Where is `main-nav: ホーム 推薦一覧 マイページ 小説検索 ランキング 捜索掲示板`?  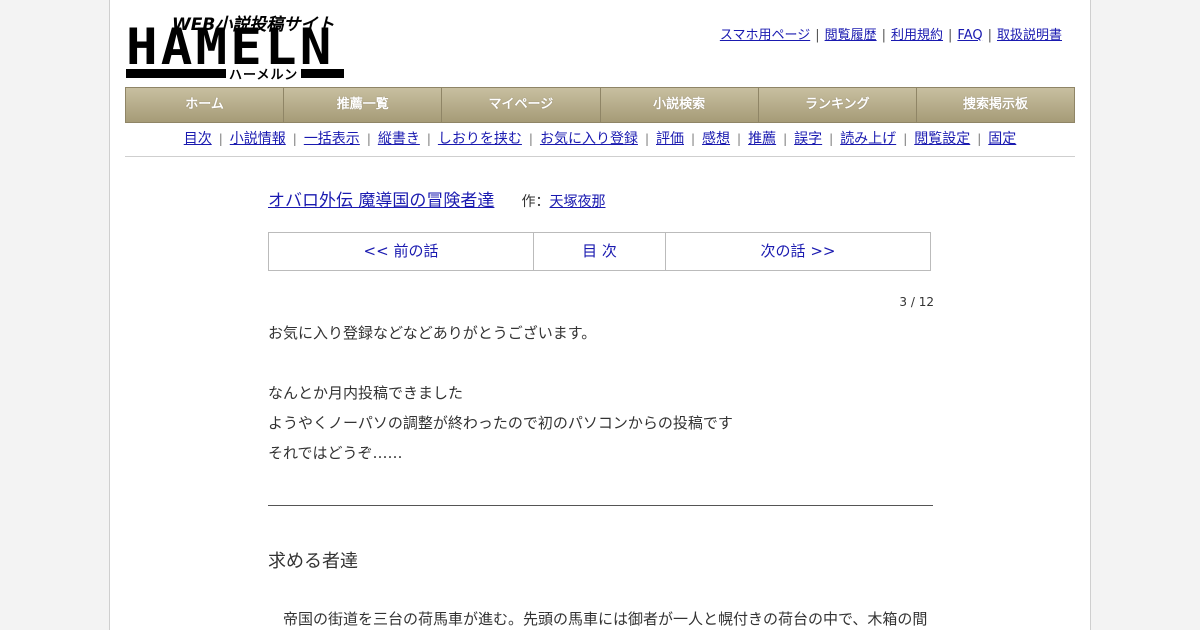
main-nav: ホーム 推薦一覧 マイページ 小説検索 ランキング 捜索掲示板 is located at coordinates (600, 105).